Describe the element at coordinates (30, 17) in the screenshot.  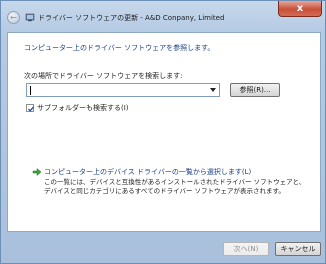
I see `driver-device-icon` at that location.